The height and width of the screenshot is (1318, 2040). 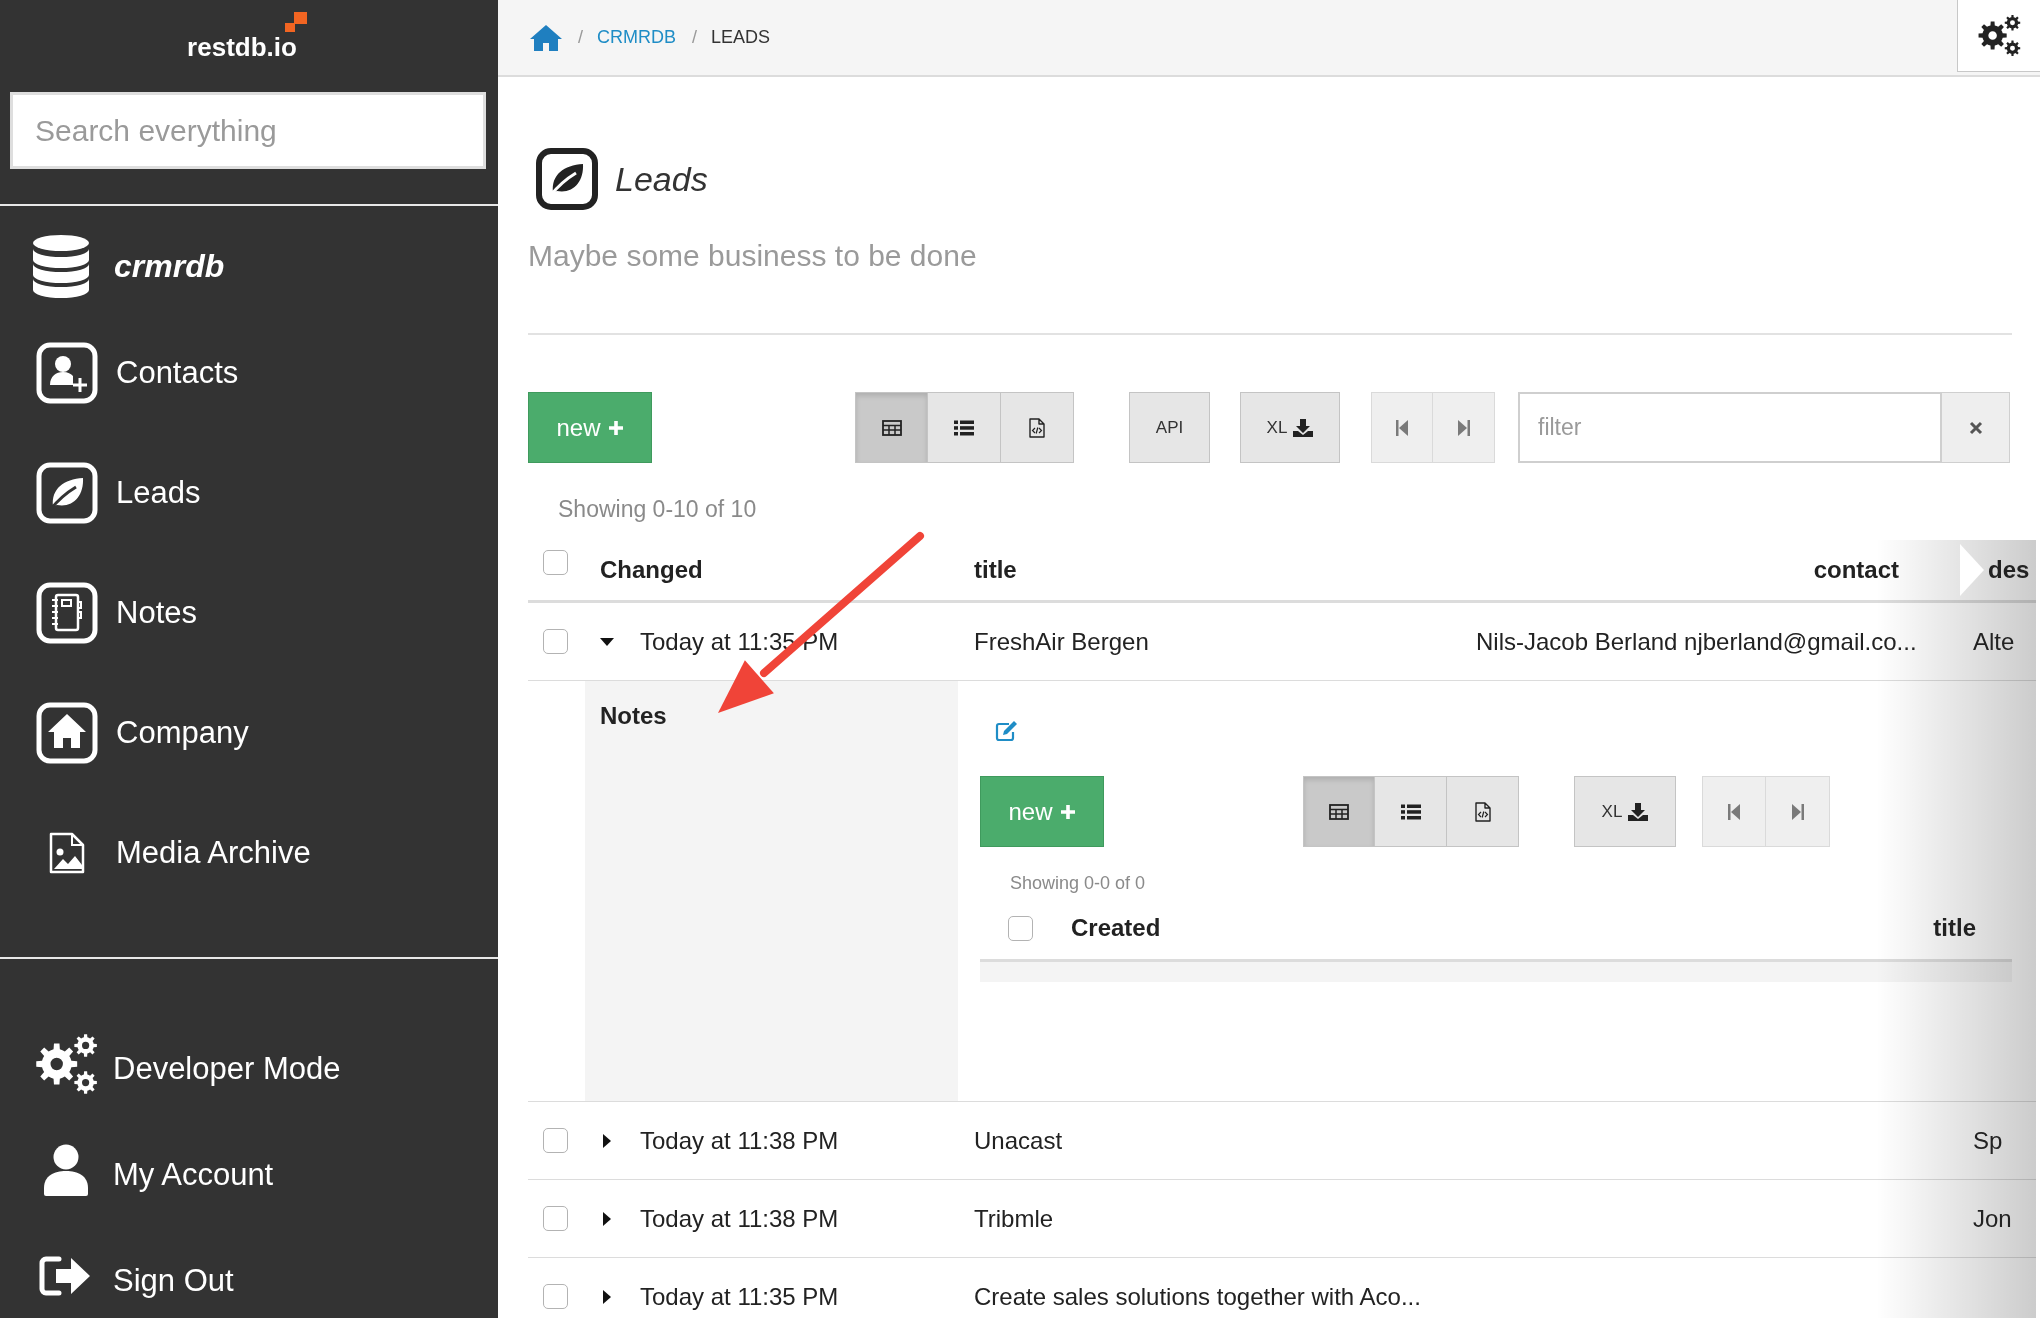 I want to click on logo-text: restdb.io, so click(x=242, y=47).